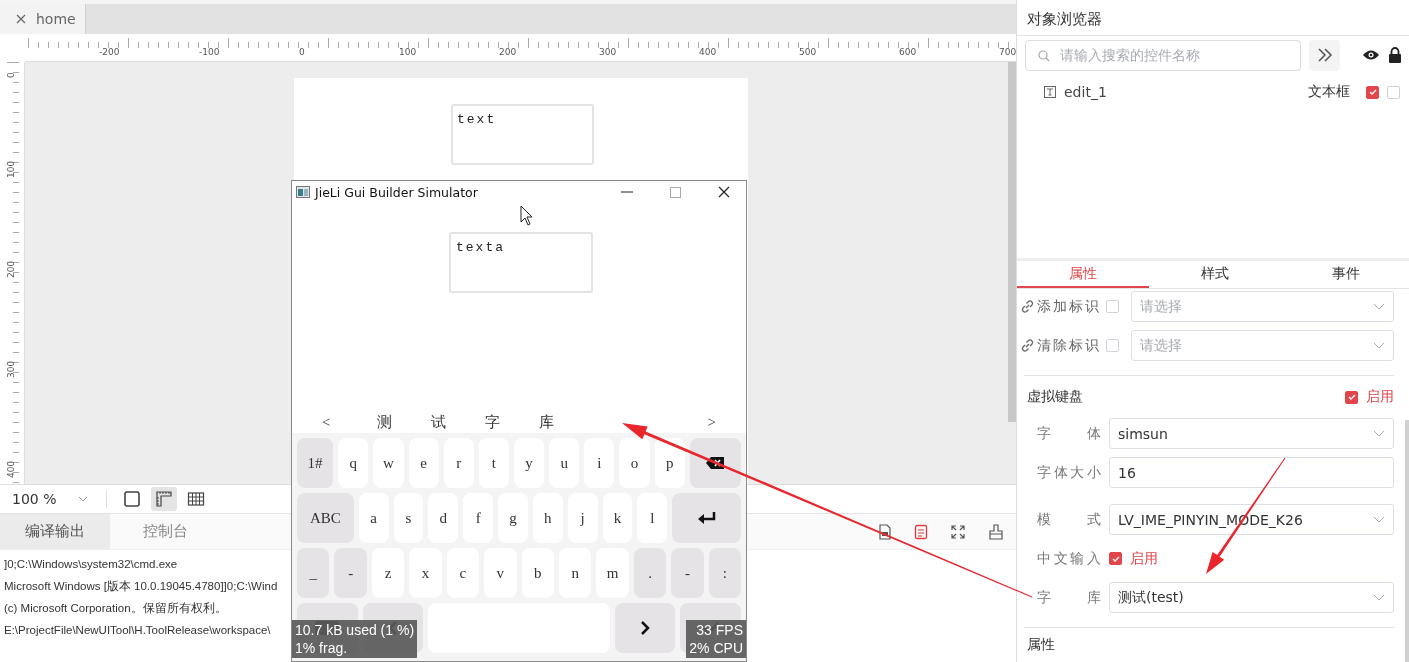  What do you see at coordinates (1041, 644) in the screenshot?
I see `section-title: 属性` at bounding box center [1041, 644].